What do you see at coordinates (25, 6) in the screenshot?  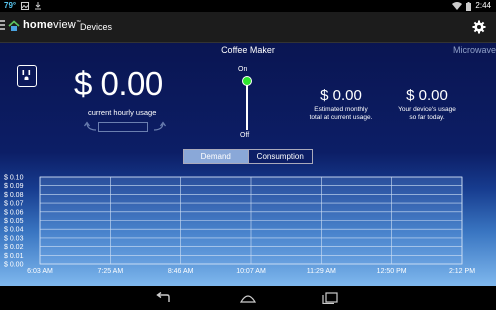 I see `notification-image-icon` at bounding box center [25, 6].